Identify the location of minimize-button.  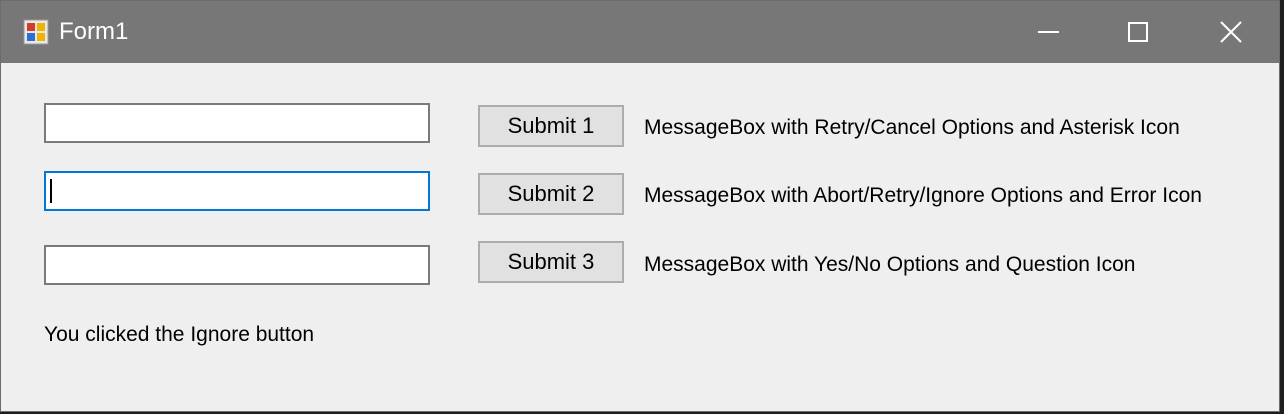
(1048, 32).